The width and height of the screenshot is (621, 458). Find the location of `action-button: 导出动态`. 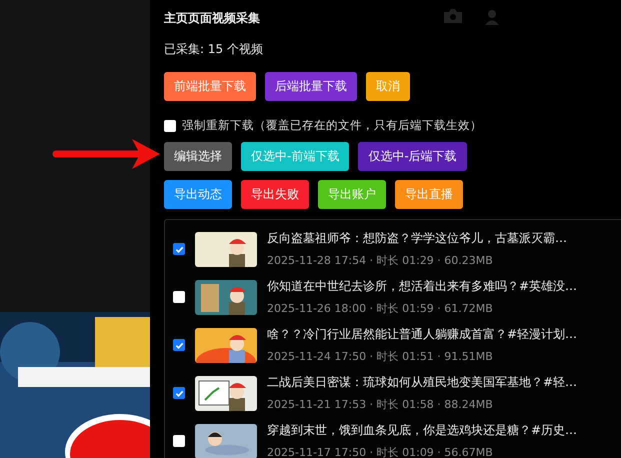

action-button: 导出动态 is located at coordinates (198, 194).